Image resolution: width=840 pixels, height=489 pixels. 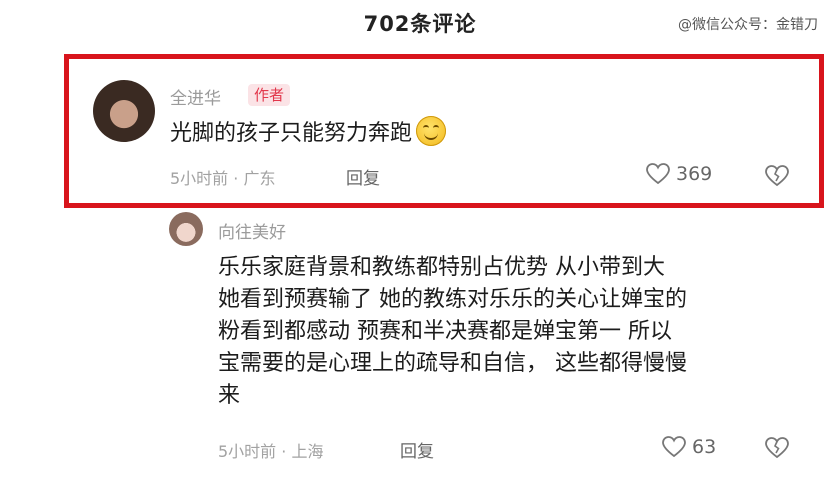 What do you see at coordinates (748, 25) in the screenshot?
I see `watermark: @微信公众号：金错刀` at bounding box center [748, 25].